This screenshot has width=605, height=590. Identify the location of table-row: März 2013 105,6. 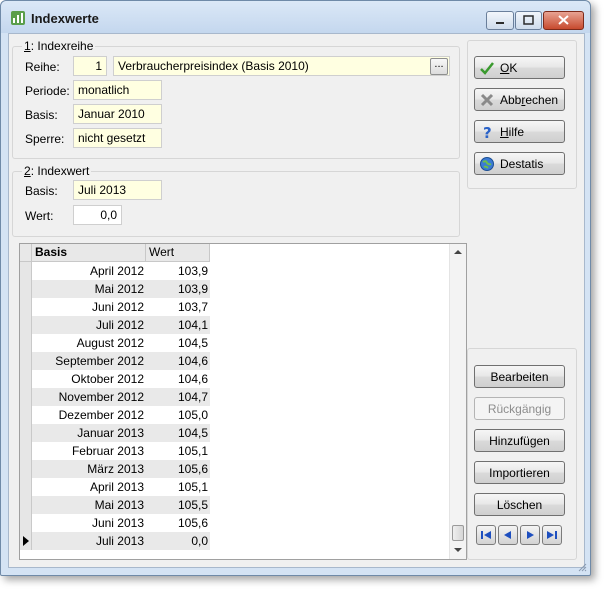
(120, 469).